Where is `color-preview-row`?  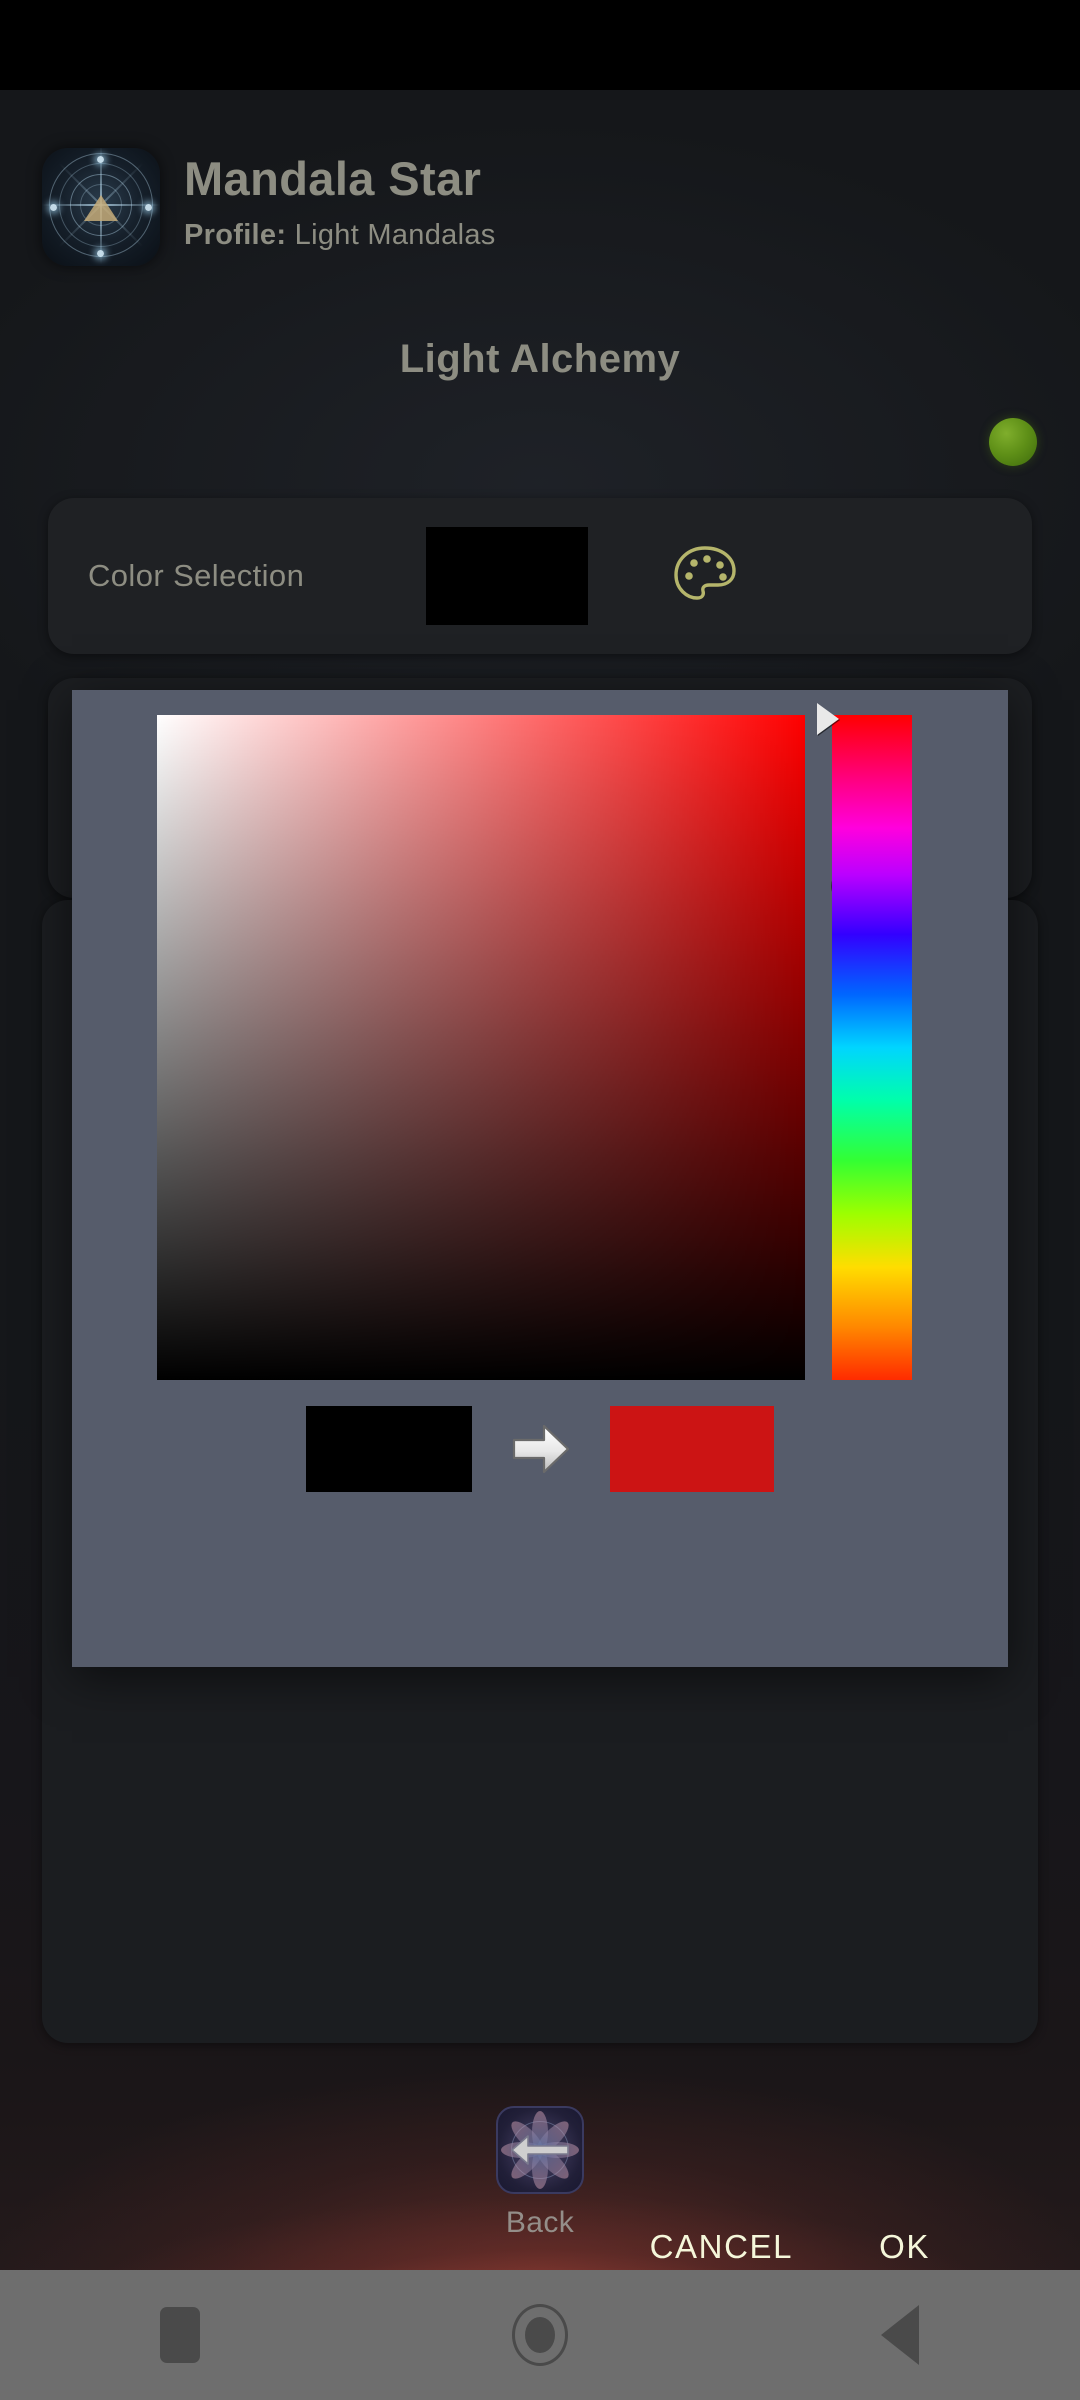 color-preview-row is located at coordinates (540, 1449).